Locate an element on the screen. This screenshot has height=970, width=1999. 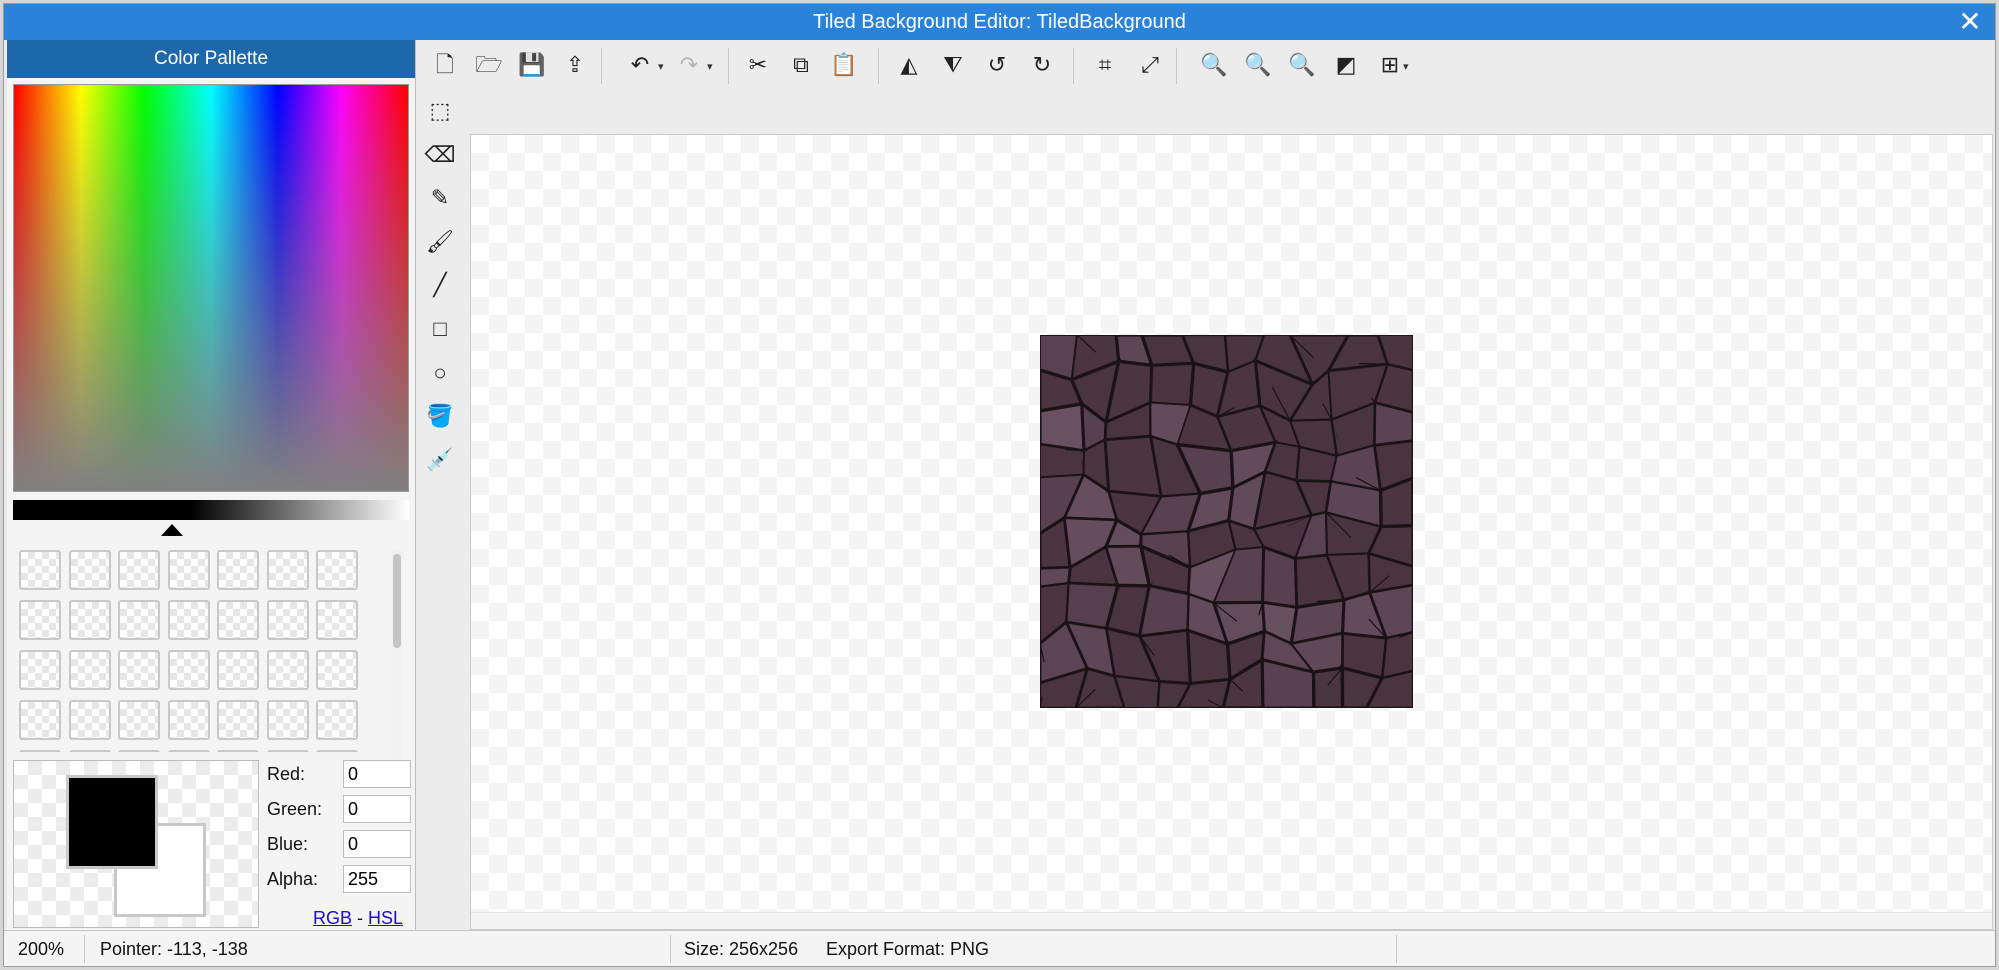
green-input is located at coordinates (377, 809).